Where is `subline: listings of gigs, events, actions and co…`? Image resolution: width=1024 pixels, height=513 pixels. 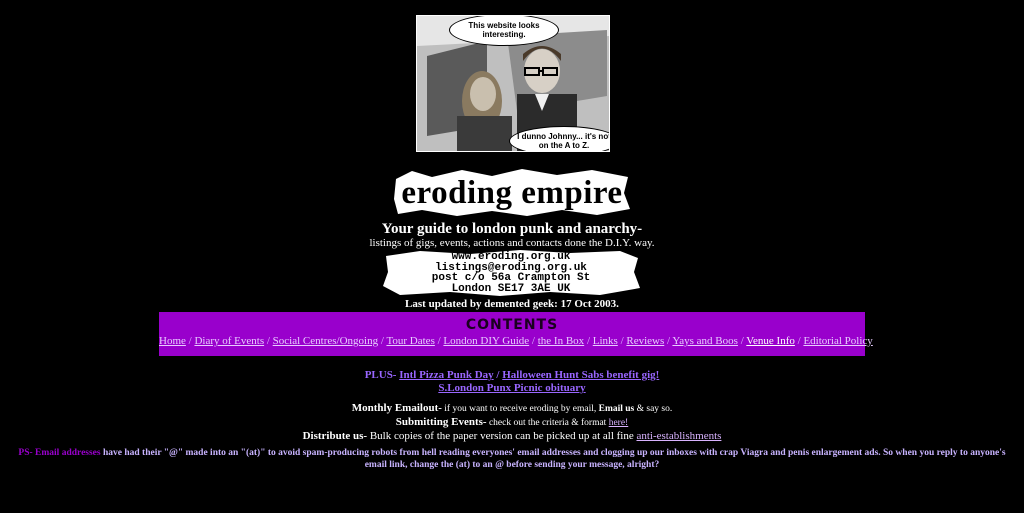 subline: listings of gigs, events, actions and co… is located at coordinates (512, 243).